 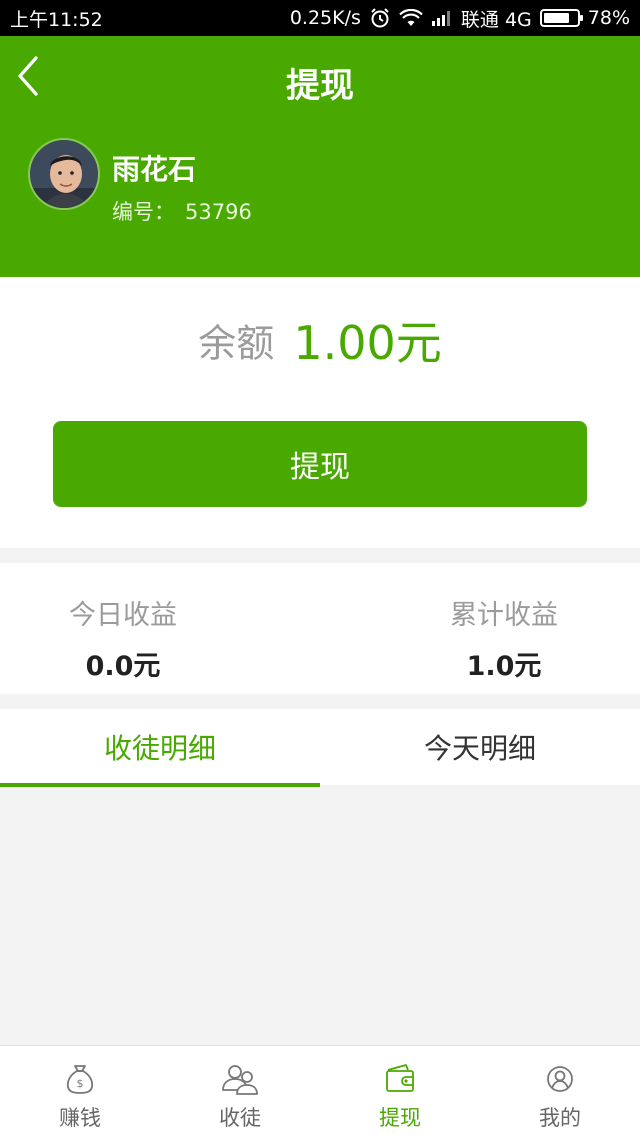 I want to click on total-earnings: 累计收益 1.0元, so click(x=504, y=638).